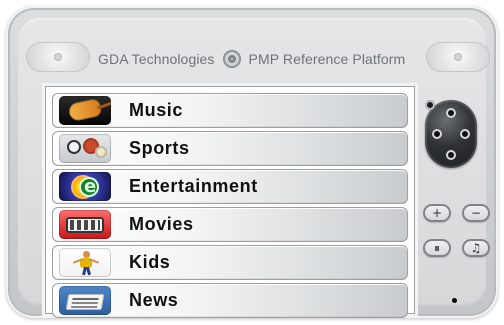 This screenshot has height=325, width=504. Describe the element at coordinates (231, 59) in the screenshot. I see `brand-logo-icon` at that location.